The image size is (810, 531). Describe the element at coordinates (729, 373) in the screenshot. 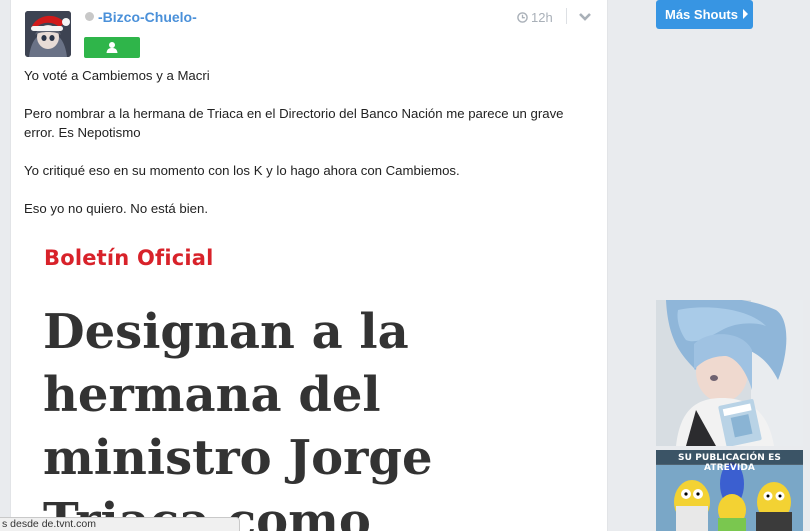

I see `shout-thumbnail` at that location.